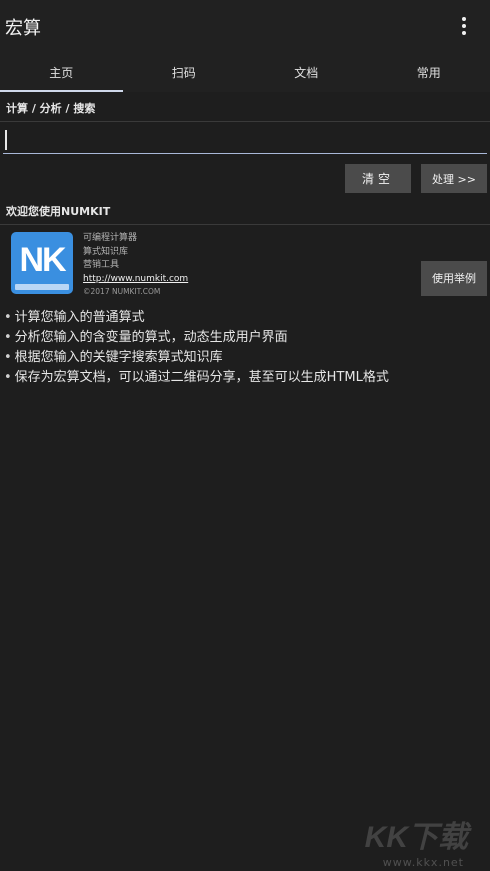 This screenshot has height=871, width=490. I want to click on tab-common: 常用, so click(429, 72).